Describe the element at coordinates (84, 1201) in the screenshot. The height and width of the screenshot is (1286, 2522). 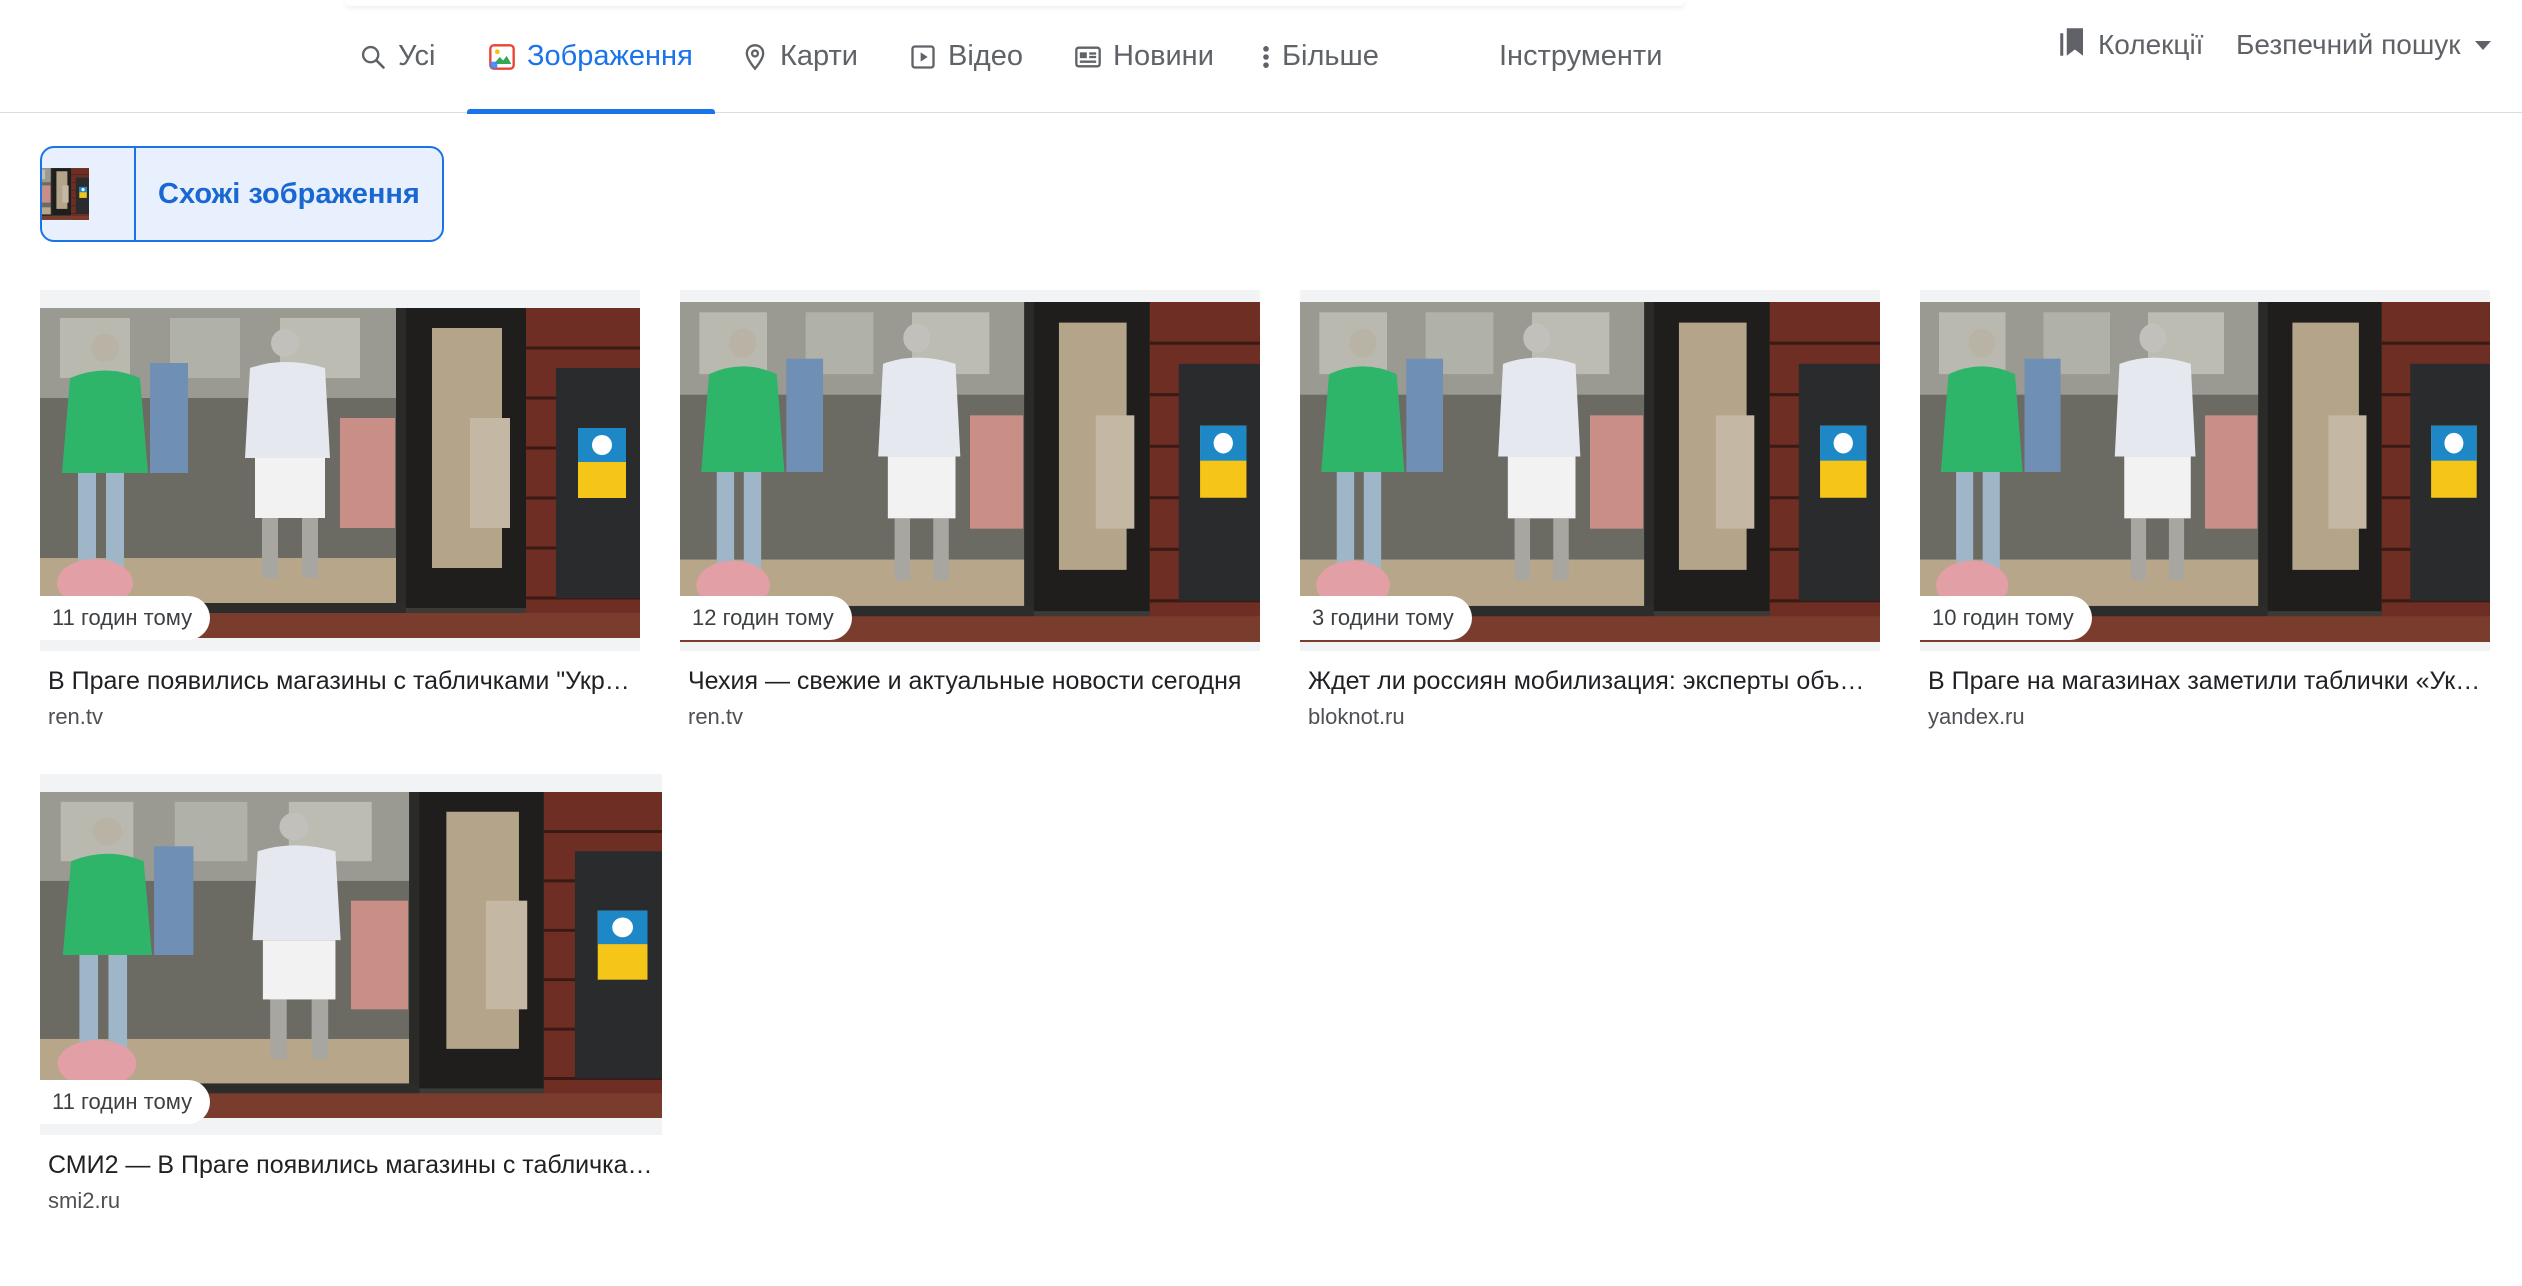
I see `result-source: smi2.ru` at that location.